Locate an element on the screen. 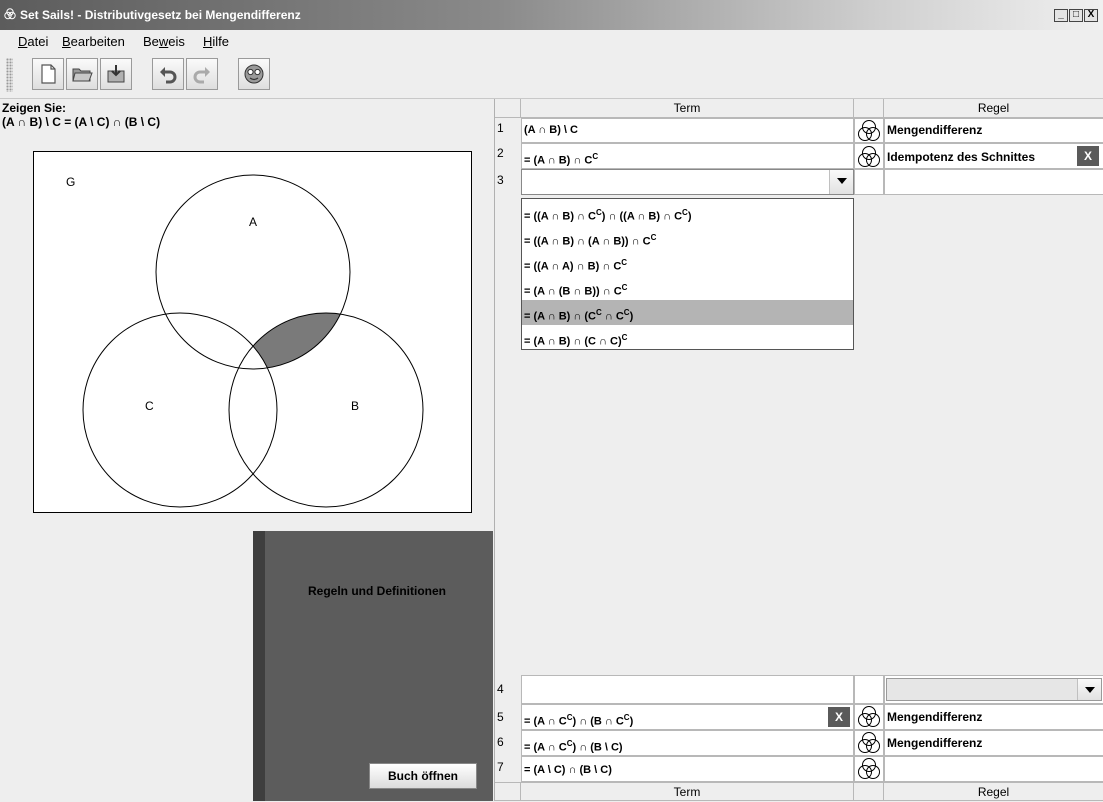  row-4-term is located at coordinates (687, 689).